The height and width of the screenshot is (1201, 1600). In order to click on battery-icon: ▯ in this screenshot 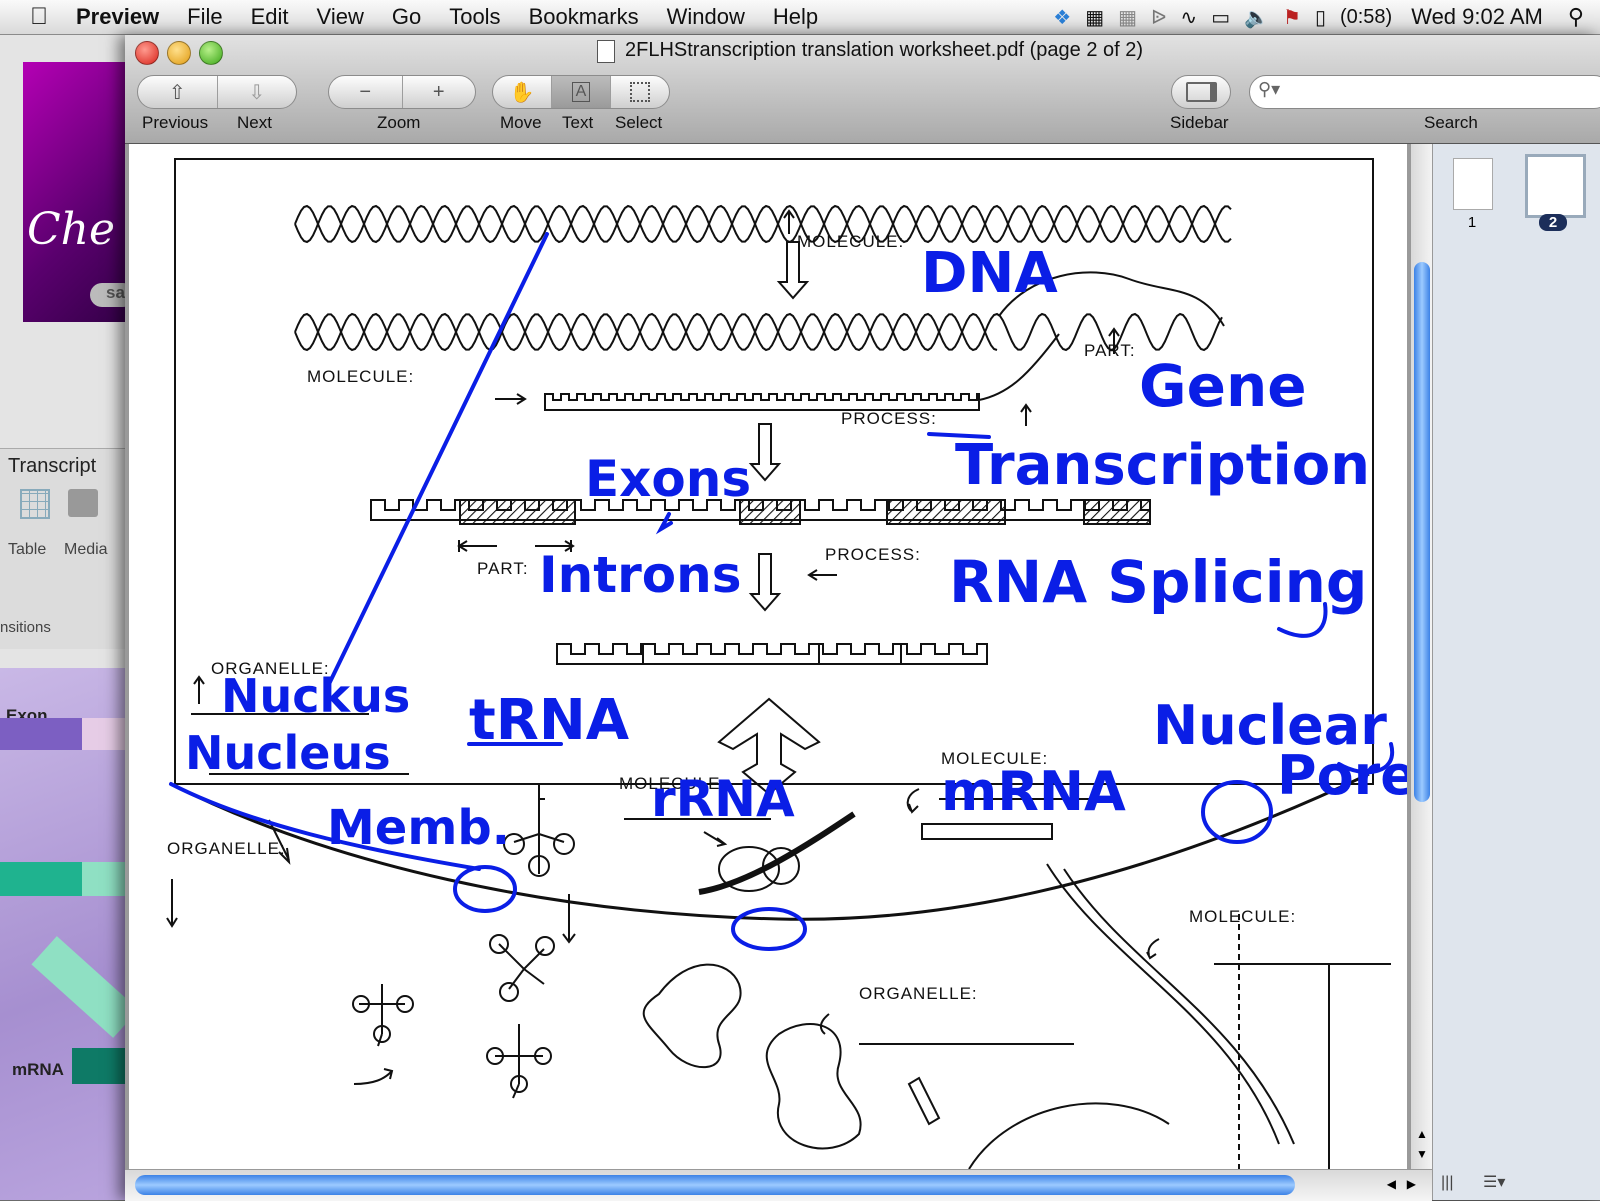, I will do `click(1320, 17)`.